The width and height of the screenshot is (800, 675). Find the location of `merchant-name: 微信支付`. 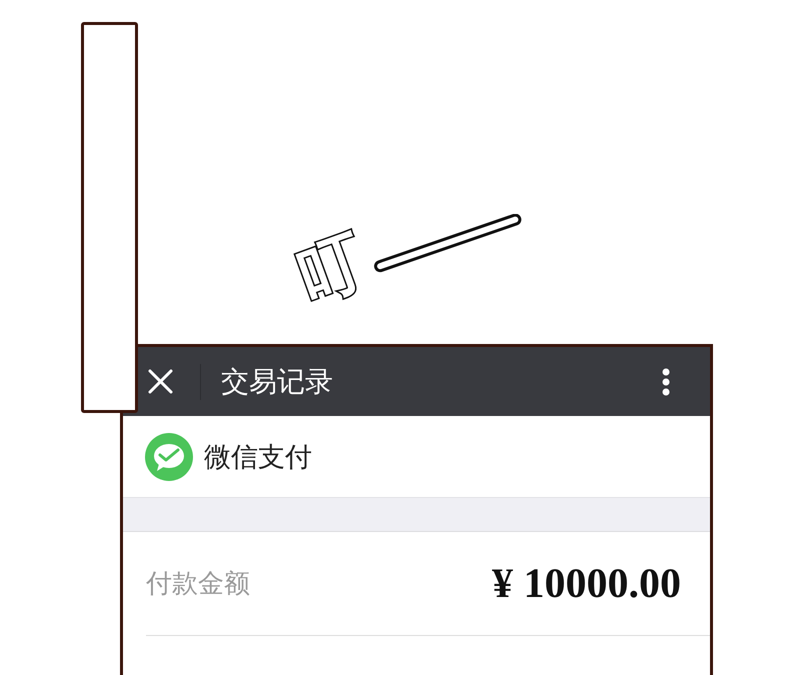

merchant-name: 微信支付 is located at coordinates (258, 457).